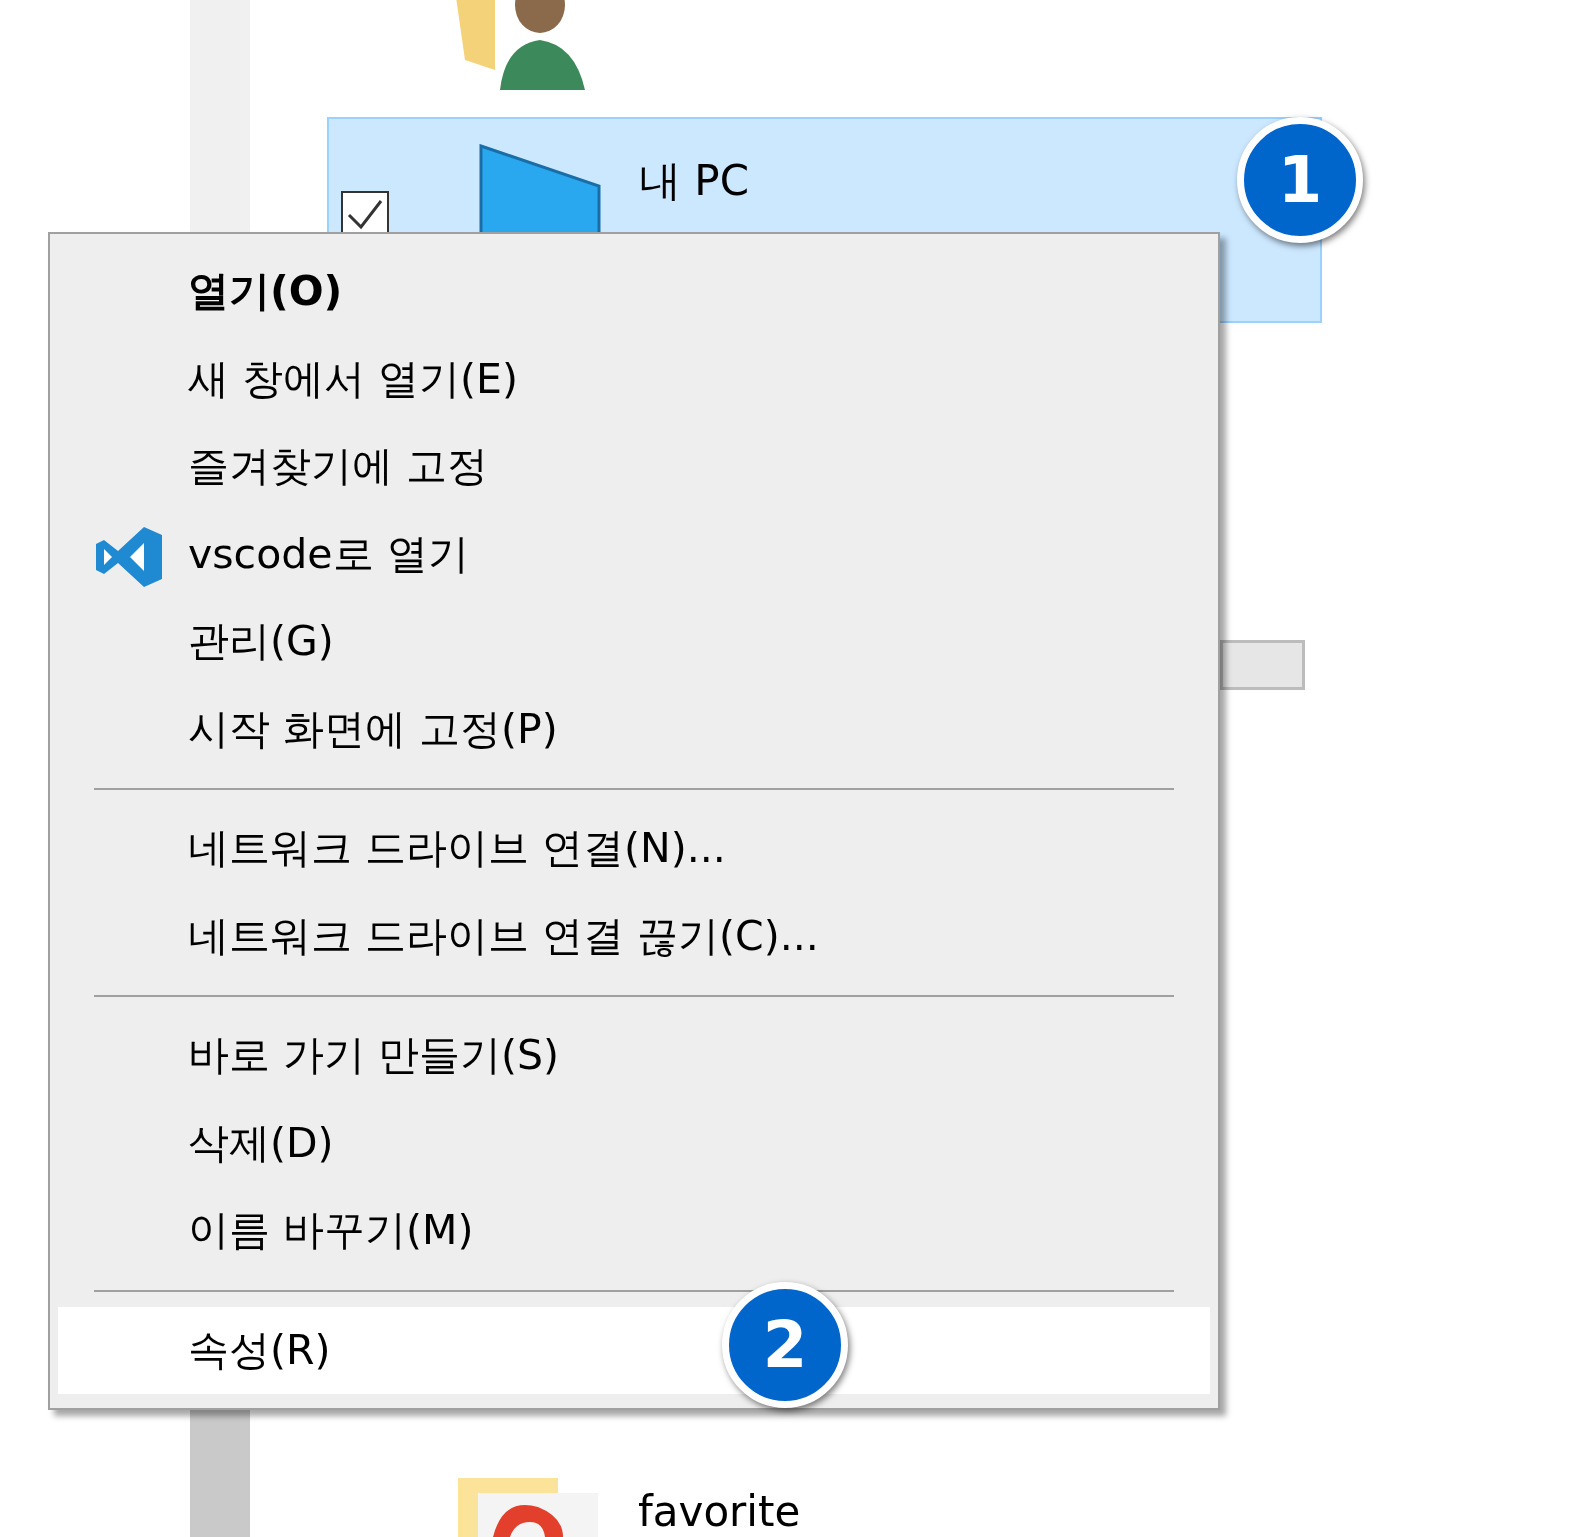 The image size is (1595, 1537). Describe the element at coordinates (634, 1143) in the screenshot. I see `menu-item: 삭제(D)` at that location.